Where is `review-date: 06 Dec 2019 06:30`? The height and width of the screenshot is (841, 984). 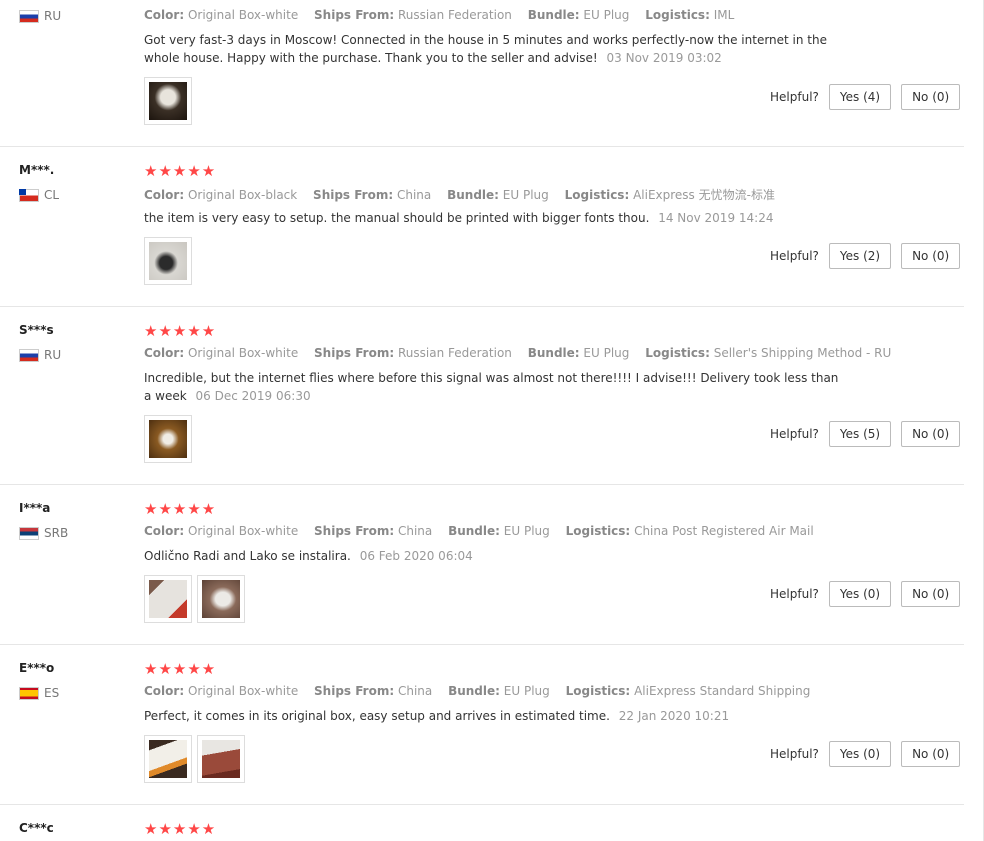
review-date: 06 Dec 2019 06:30 is located at coordinates (253, 396).